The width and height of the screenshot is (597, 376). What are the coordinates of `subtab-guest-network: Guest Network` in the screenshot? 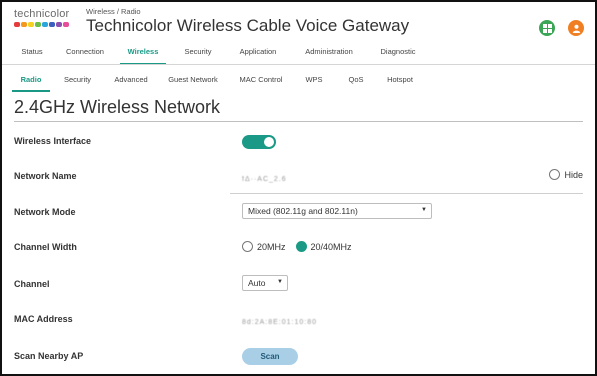 It's located at (193, 82).